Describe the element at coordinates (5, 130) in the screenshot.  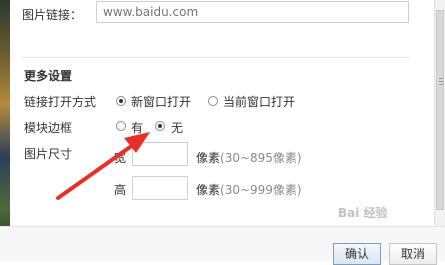
I see `background-image-strip` at that location.